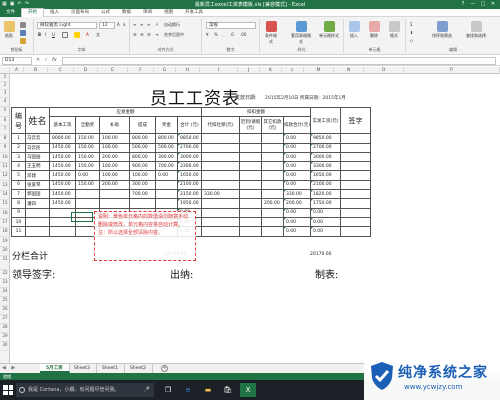  Describe the element at coordinates (166, 166) in the screenshot. I see `cell-bonus: 700.00` at that location.